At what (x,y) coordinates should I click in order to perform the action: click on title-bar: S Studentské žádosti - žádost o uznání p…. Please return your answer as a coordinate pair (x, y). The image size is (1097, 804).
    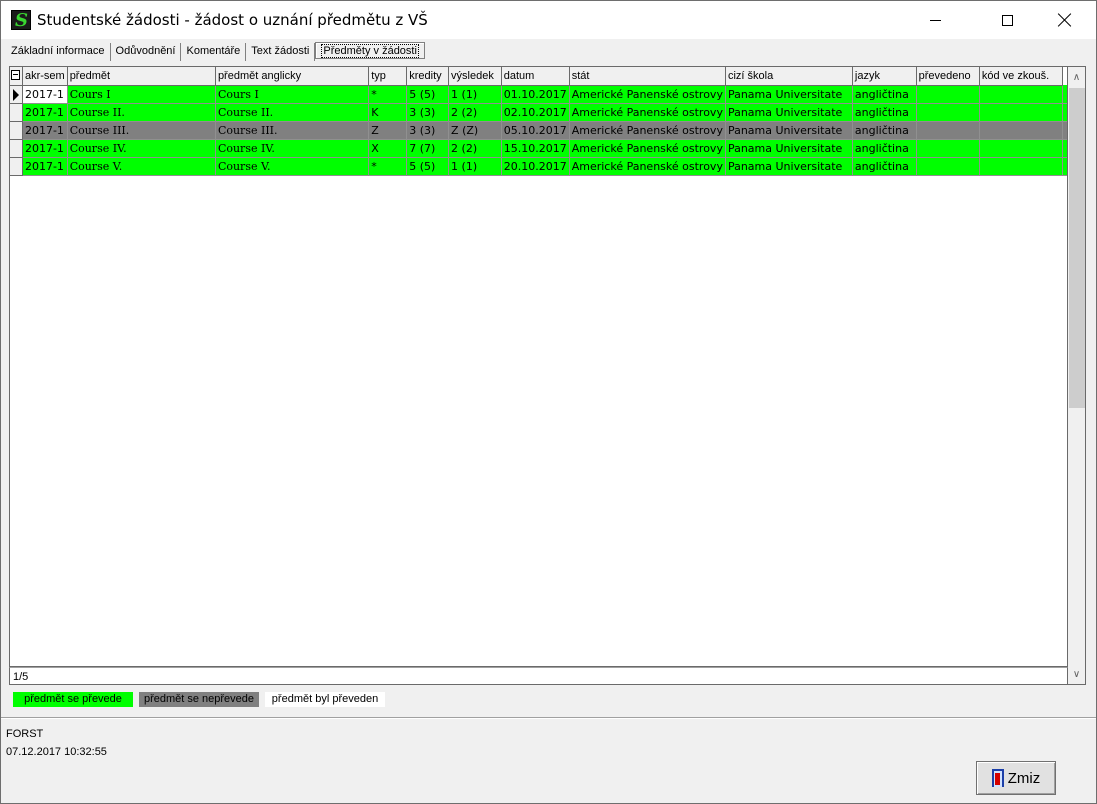
    Looking at the image, I should click on (548, 20).